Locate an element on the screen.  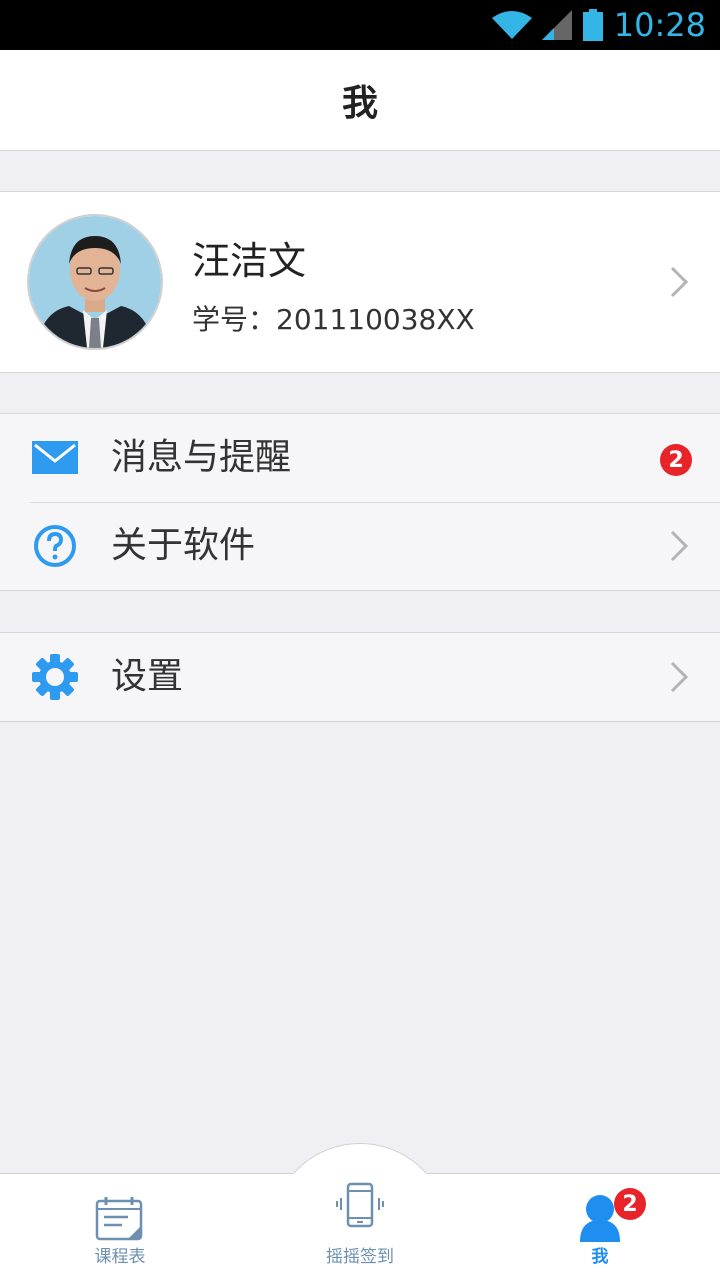
tab-label: 我 is located at coordinates (600, 1257).